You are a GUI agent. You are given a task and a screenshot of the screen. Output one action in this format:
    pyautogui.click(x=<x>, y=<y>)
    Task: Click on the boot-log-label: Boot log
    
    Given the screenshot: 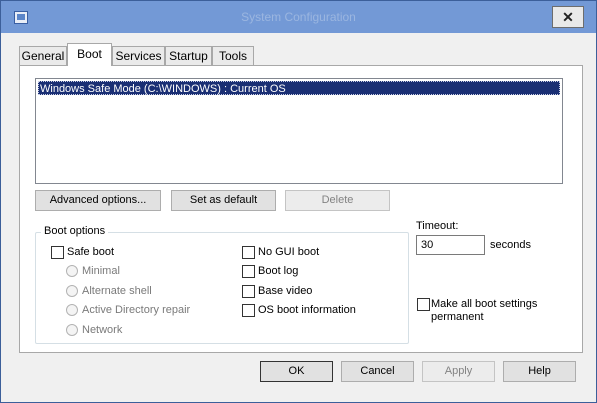 What is the action you would take?
    pyautogui.click(x=278, y=271)
    